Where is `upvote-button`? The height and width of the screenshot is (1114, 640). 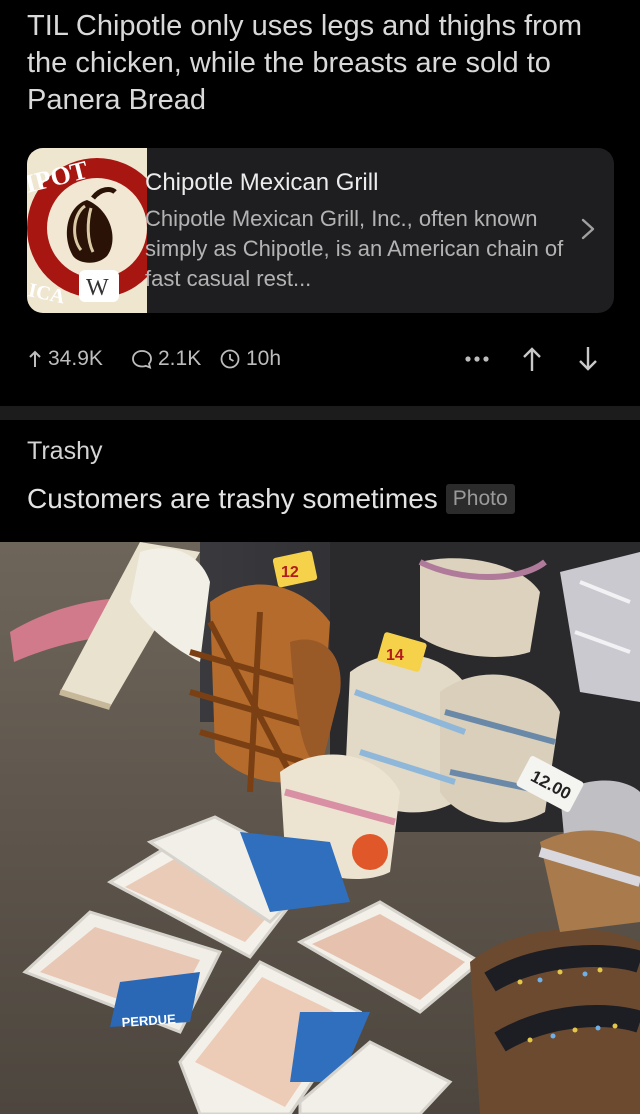 upvote-button is located at coordinates (532, 359).